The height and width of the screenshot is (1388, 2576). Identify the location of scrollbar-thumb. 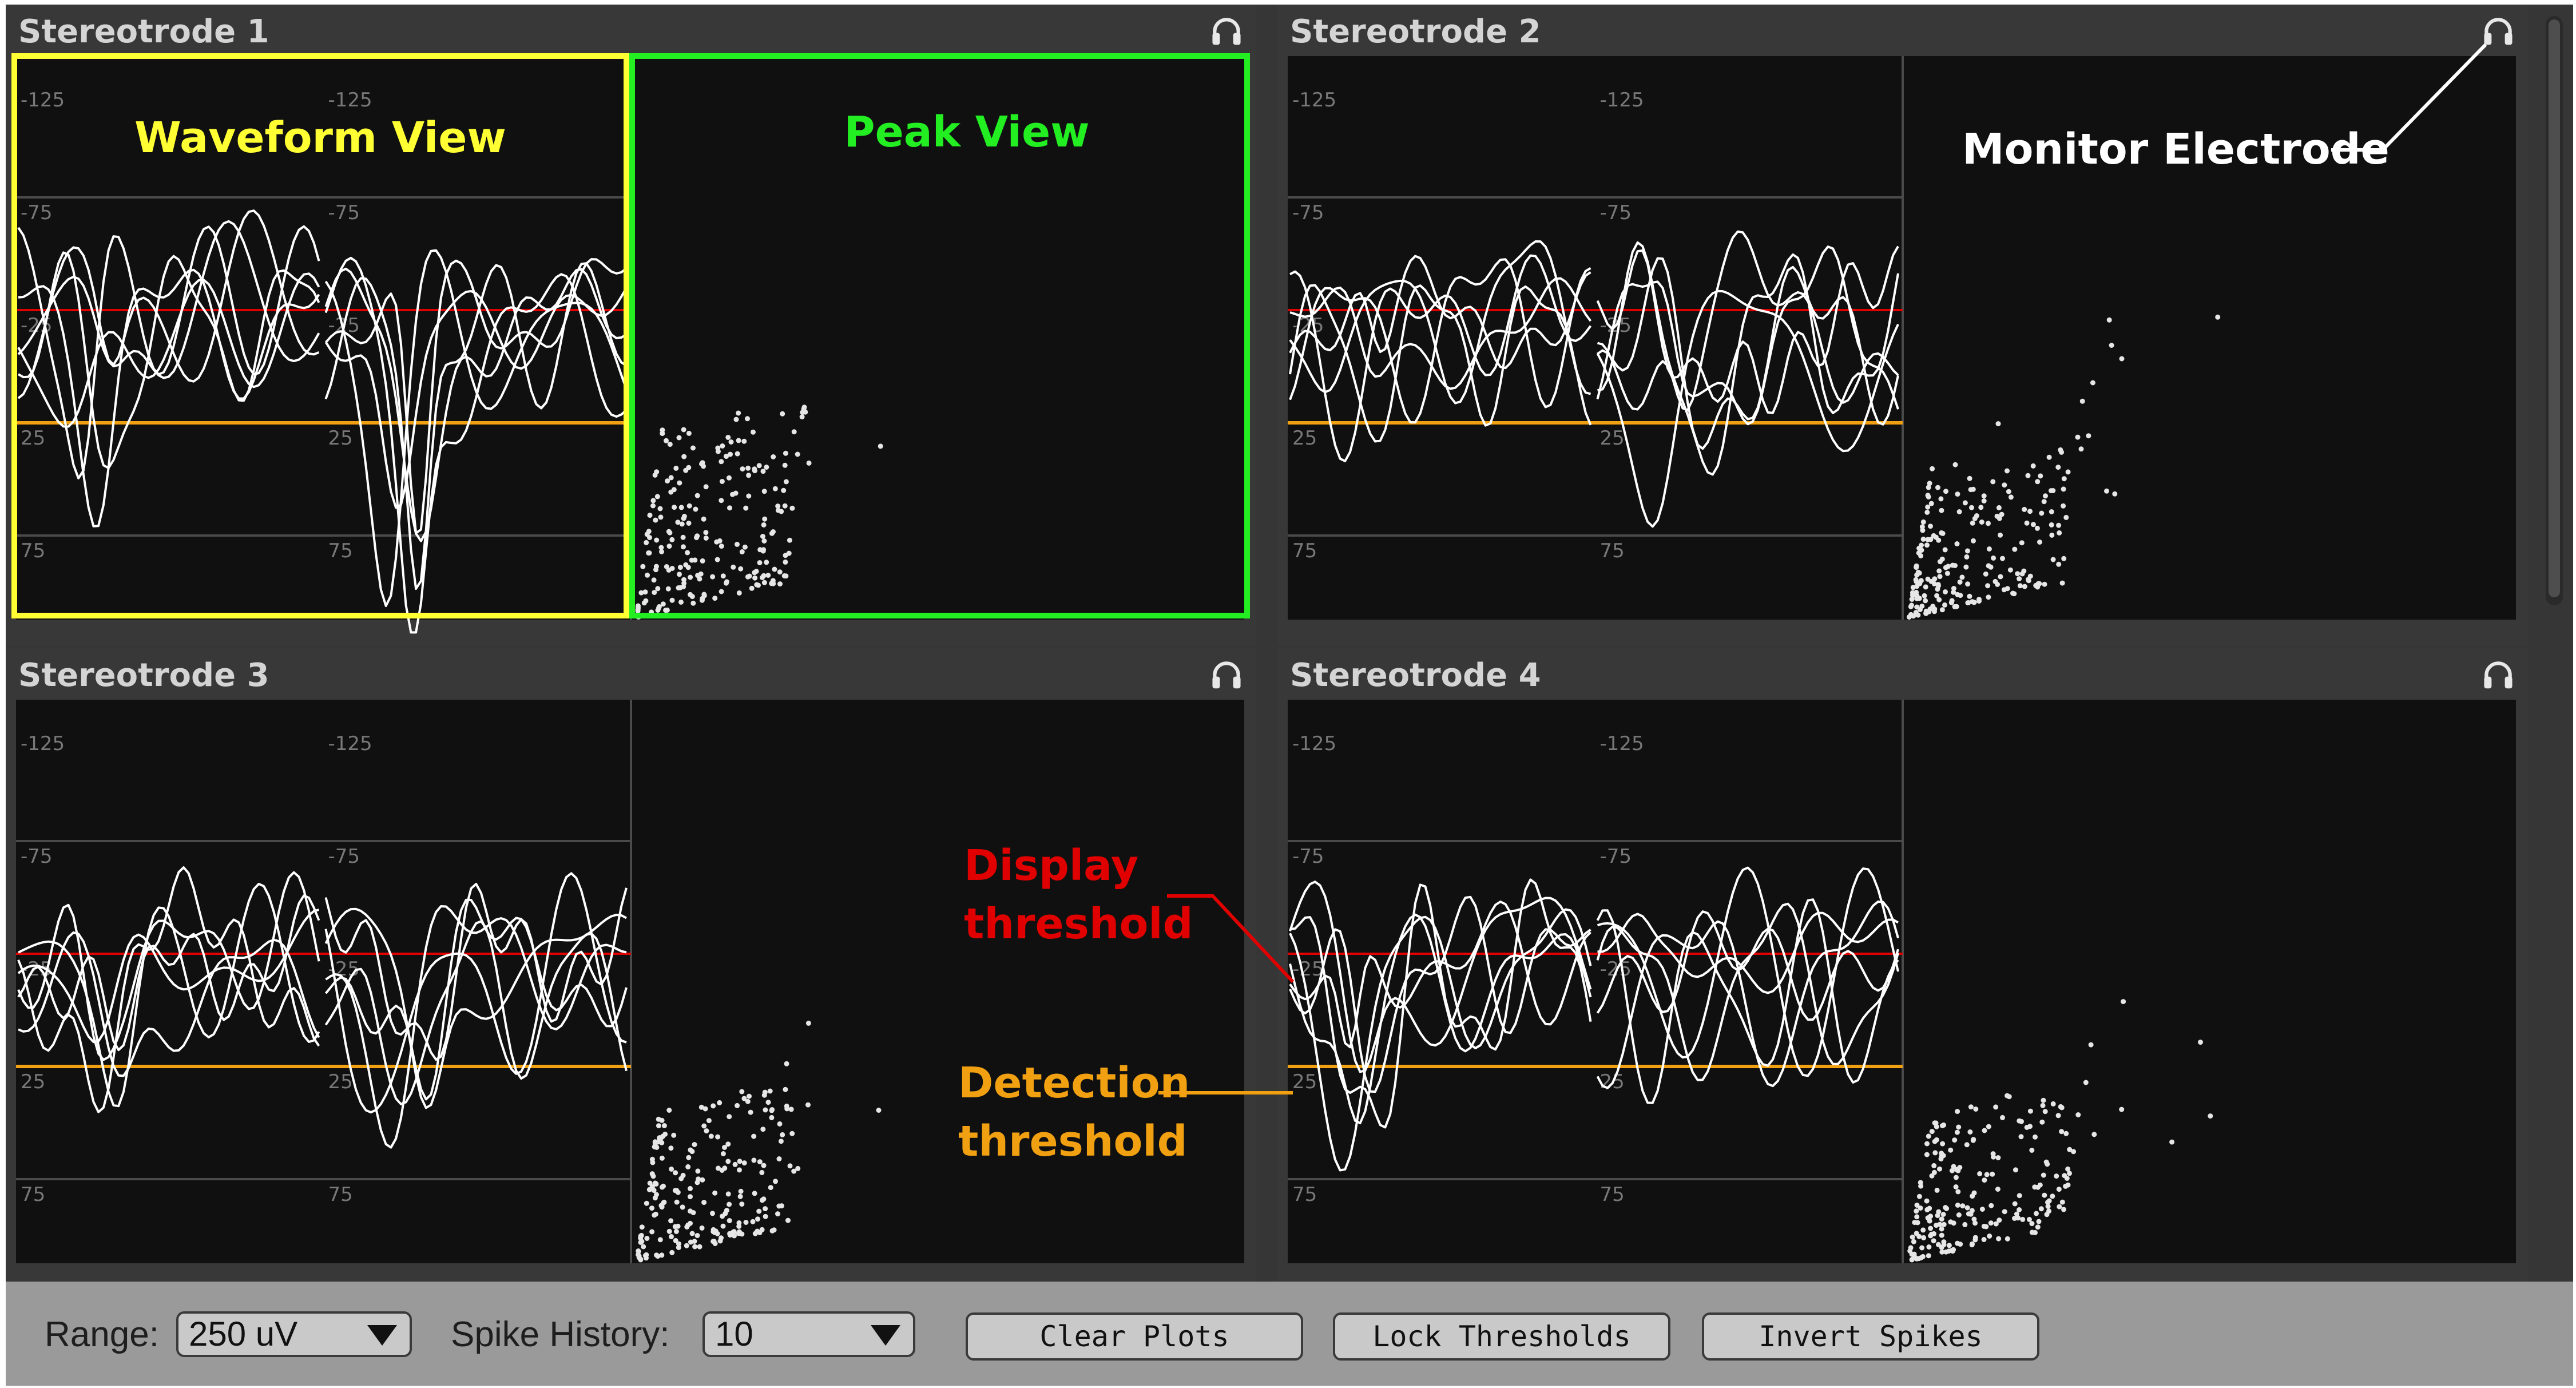
(2554, 308).